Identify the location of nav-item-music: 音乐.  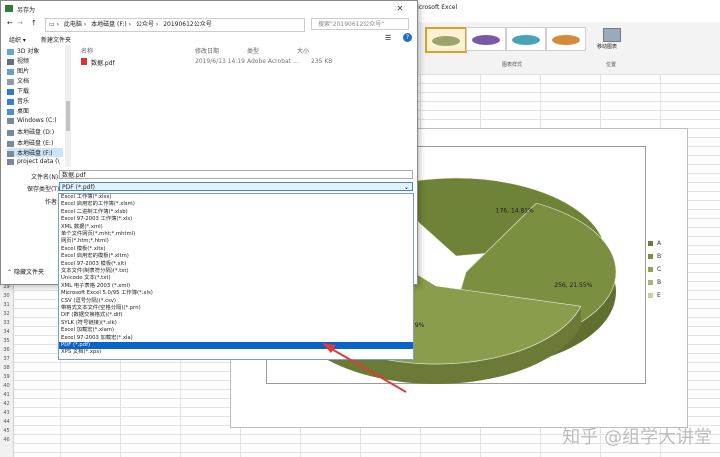
(18, 100).